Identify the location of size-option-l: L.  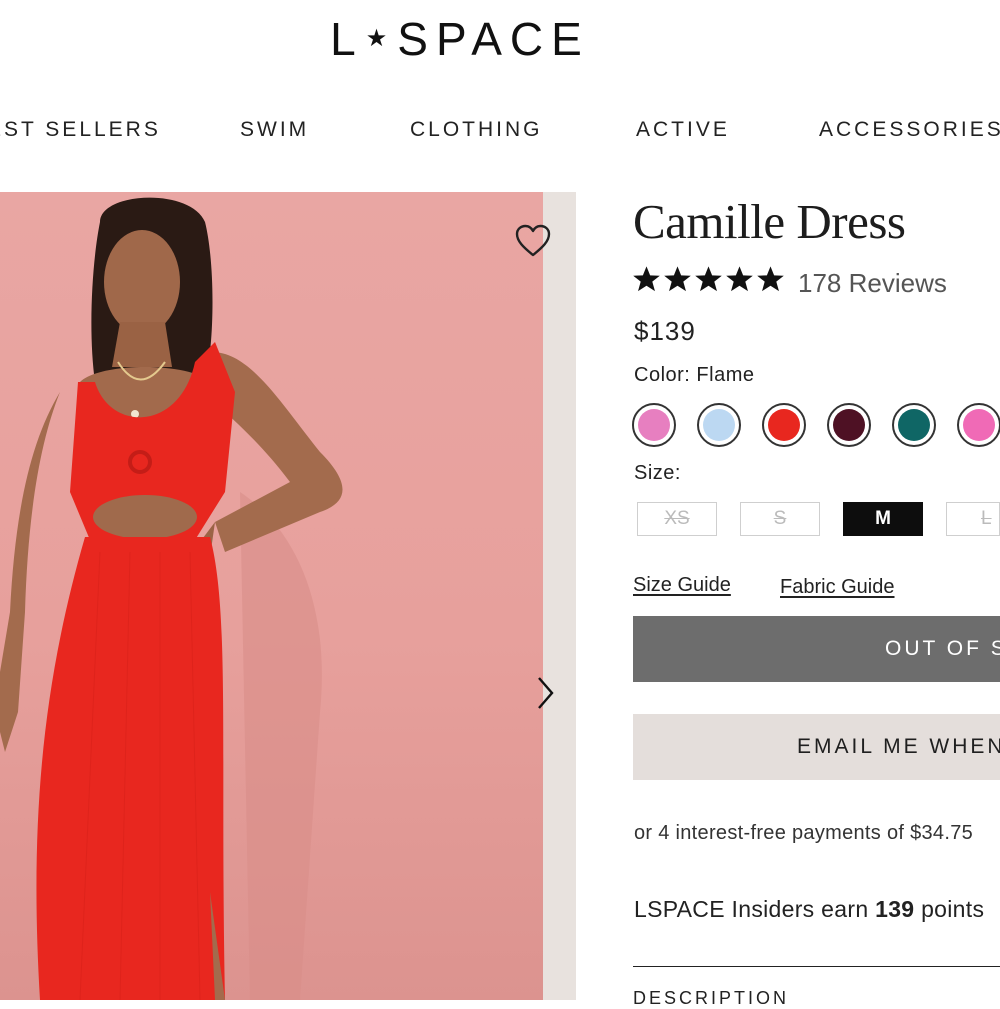
(973, 519).